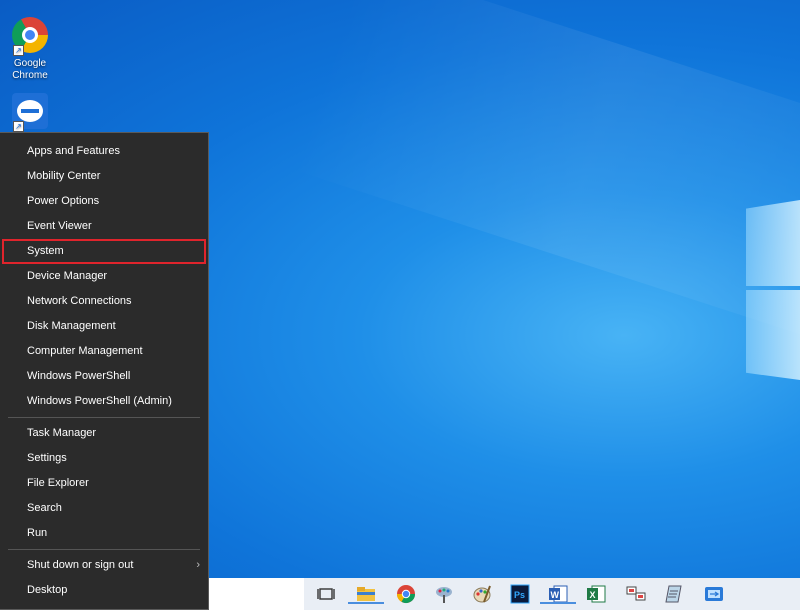 The image size is (800, 610). Describe the element at coordinates (104, 326) in the screenshot. I see `menu-item-disk-management: Disk Management` at that location.